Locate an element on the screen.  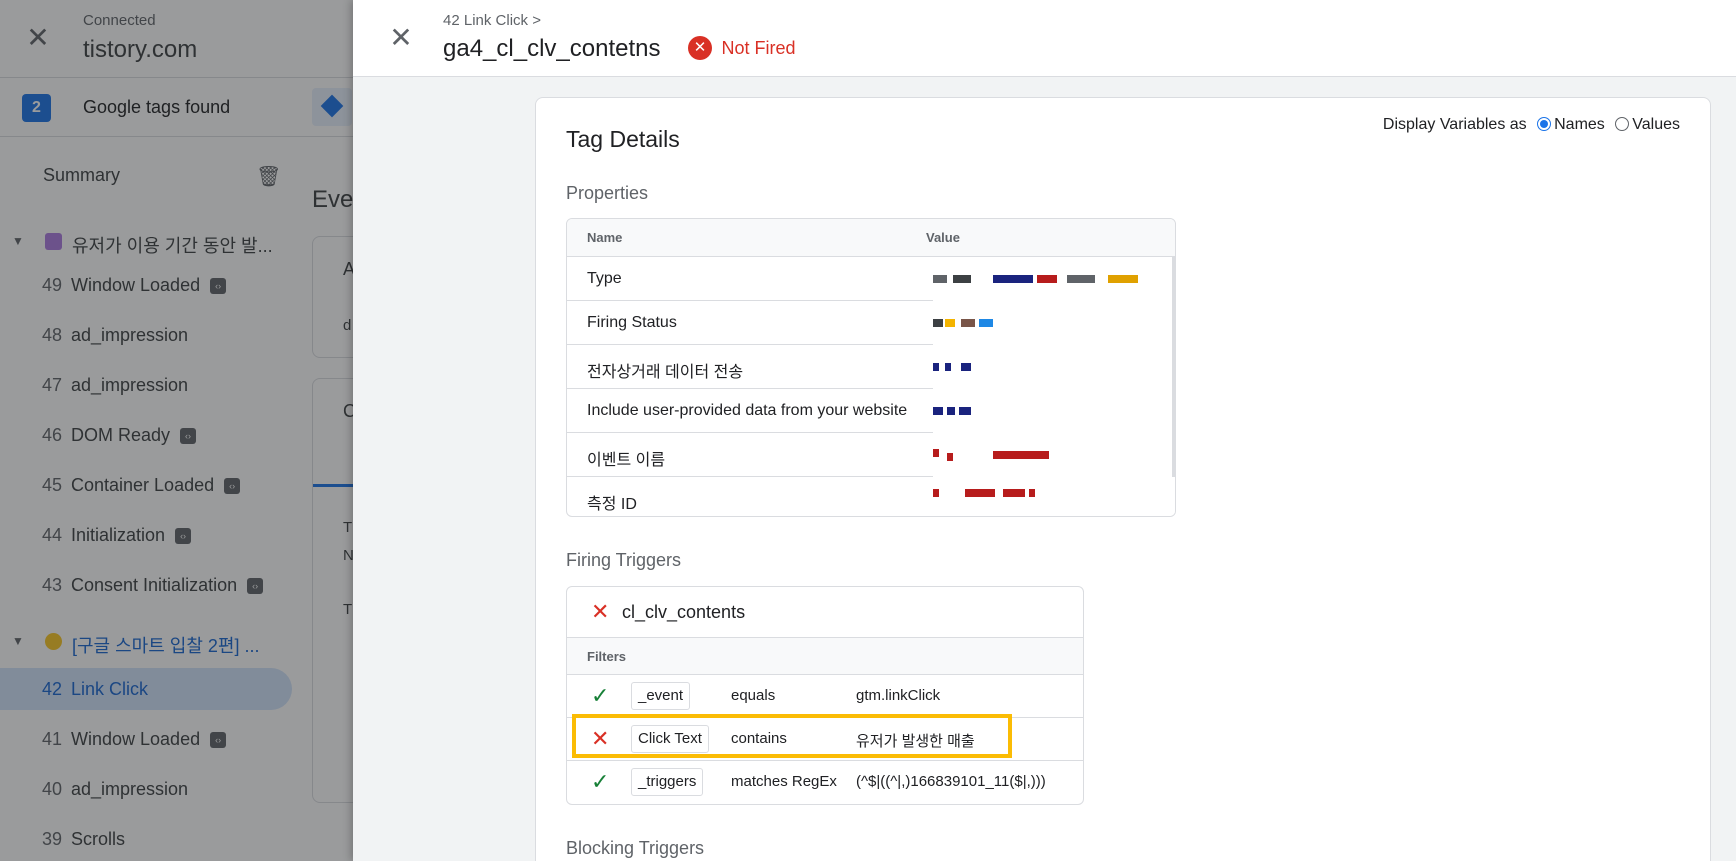
column-header-name: Name is located at coordinates (605, 237).